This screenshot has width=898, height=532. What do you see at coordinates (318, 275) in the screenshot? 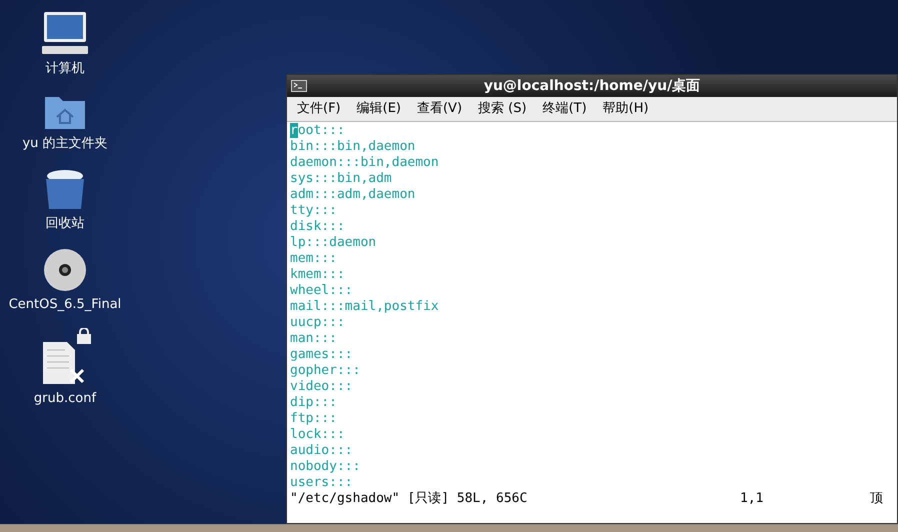
I see `terminal-line: kmem:::` at bounding box center [318, 275].